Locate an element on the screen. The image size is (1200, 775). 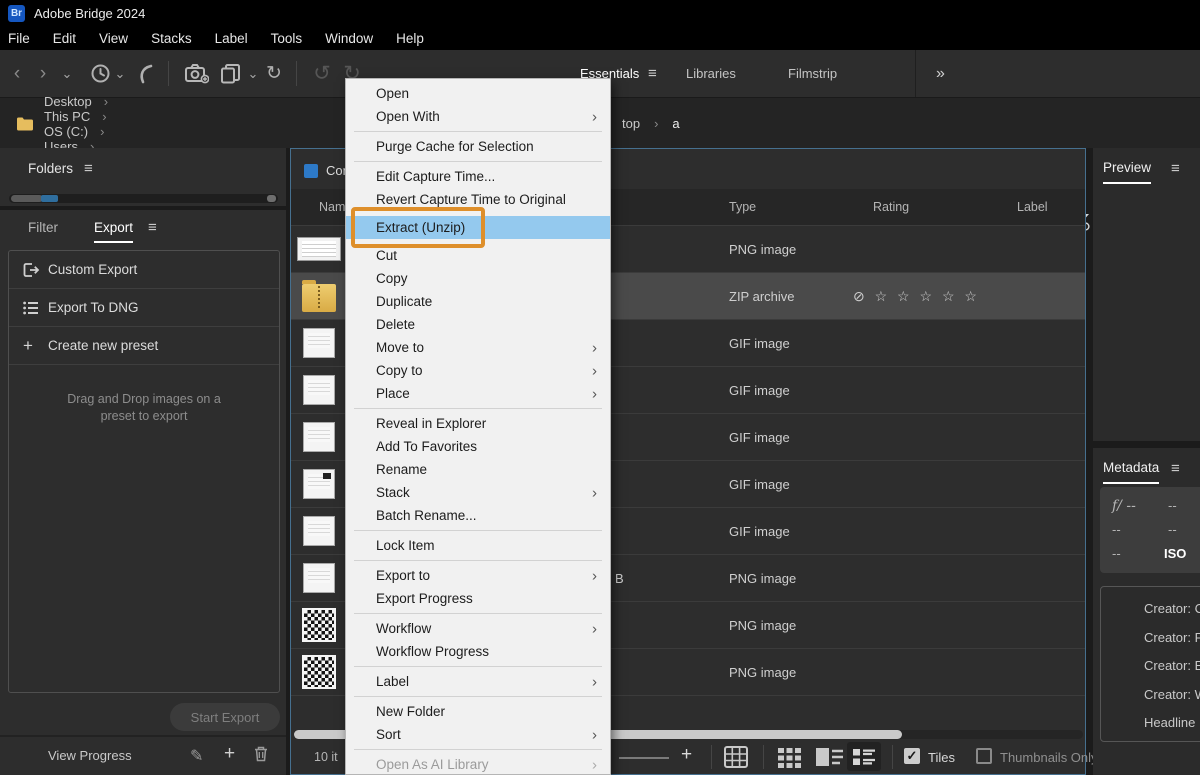
menubar-item: Stacks is located at coordinates (171, 38).